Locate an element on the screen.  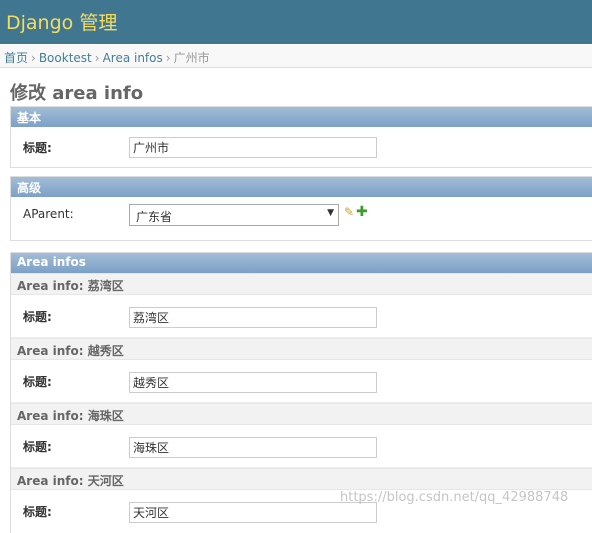
fieldset-basic: 基本 标题: is located at coordinates (301, 137).